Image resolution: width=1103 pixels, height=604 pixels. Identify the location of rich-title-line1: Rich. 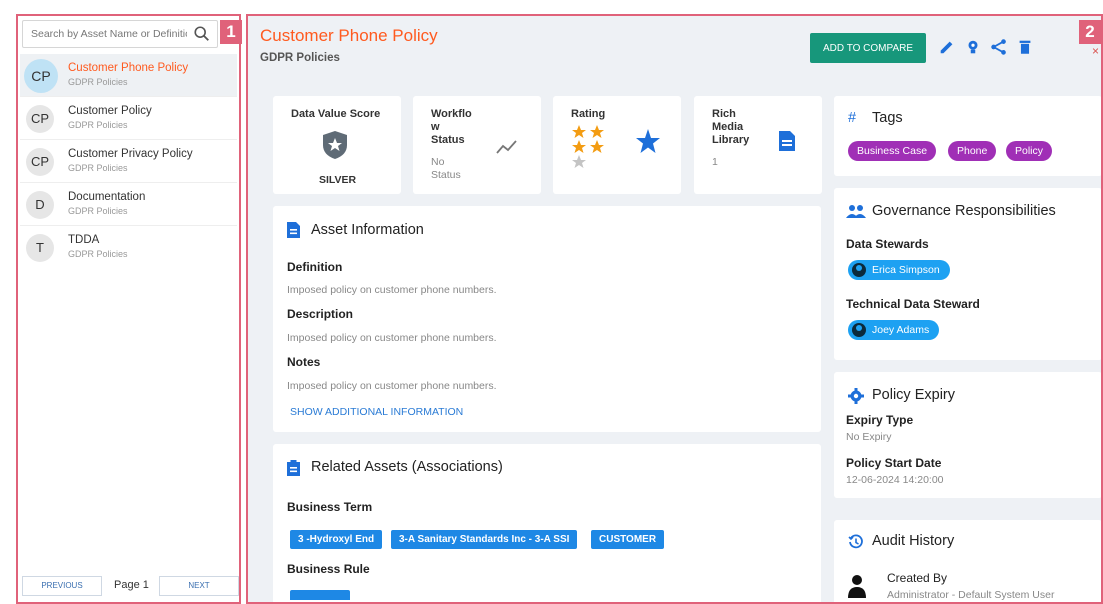
(724, 114).